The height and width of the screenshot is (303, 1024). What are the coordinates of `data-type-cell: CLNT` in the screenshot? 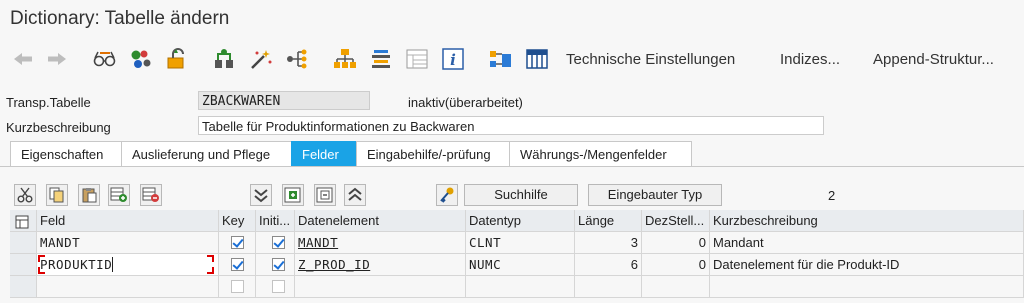 It's located at (520, 243).